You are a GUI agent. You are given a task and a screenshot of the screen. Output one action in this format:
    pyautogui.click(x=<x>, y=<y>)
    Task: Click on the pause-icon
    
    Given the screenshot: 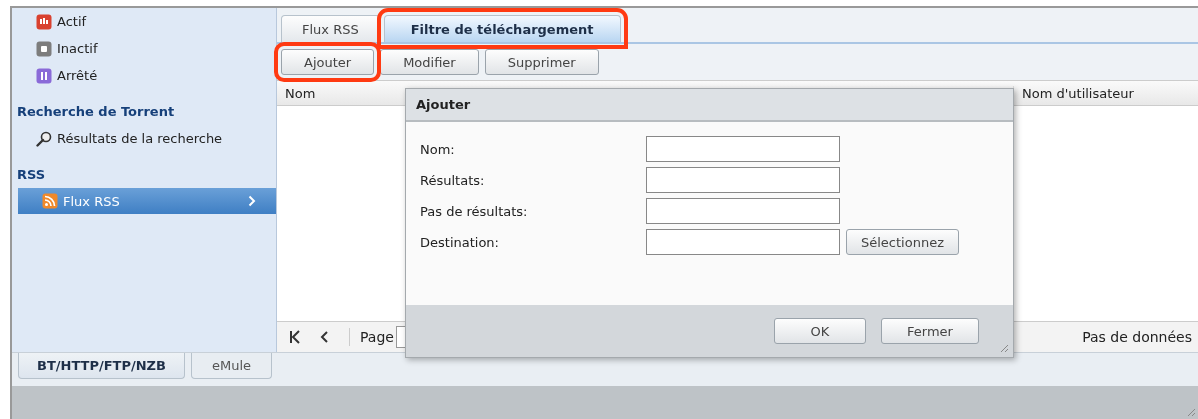 What is the action you would take?
    pyautogui.click(x=44, y=75)
    